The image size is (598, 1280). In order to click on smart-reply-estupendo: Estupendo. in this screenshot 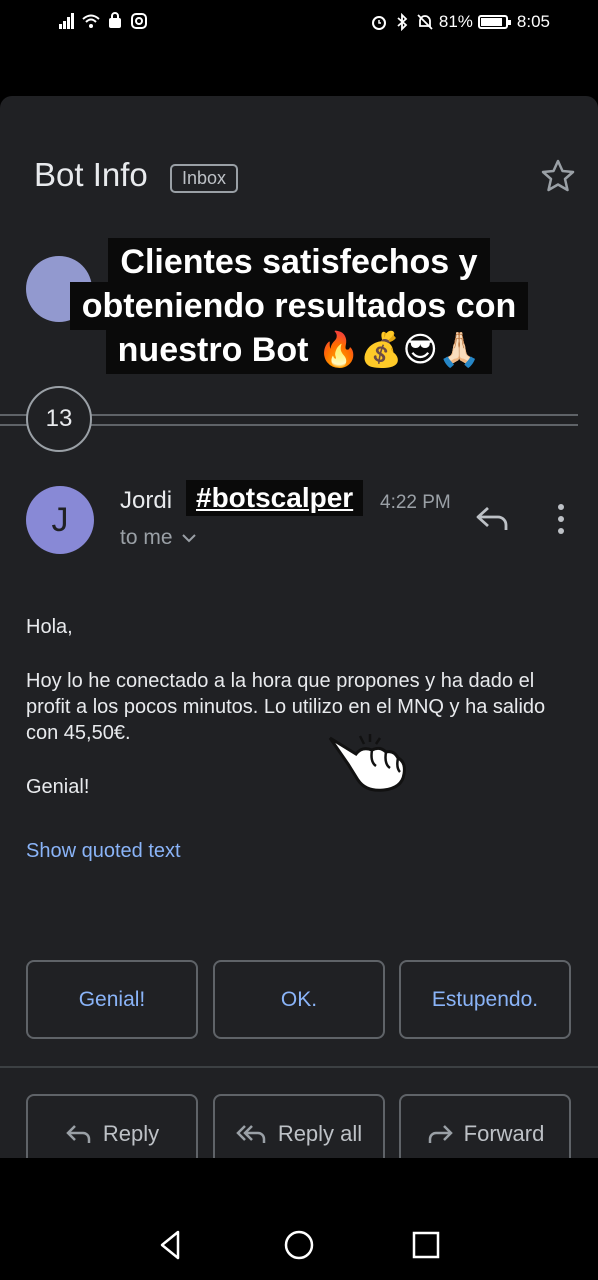, I will do `click(485, 999)`.